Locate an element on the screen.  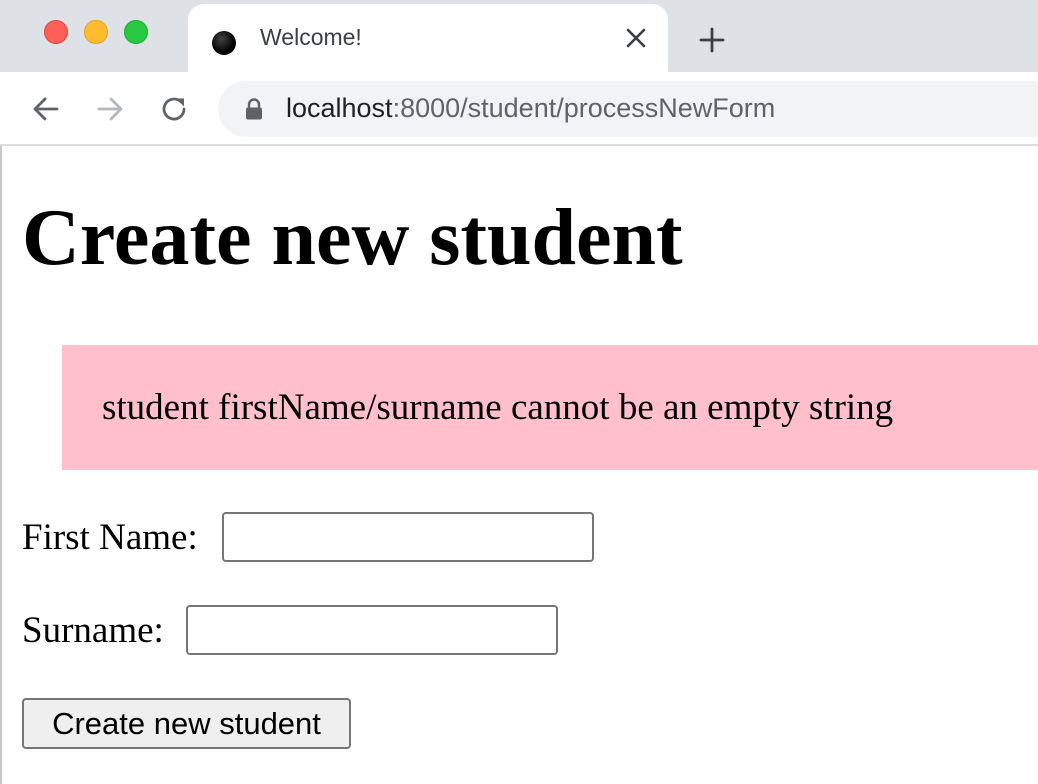
black-circle-favicon-icon is located at coordinates (224, 43).